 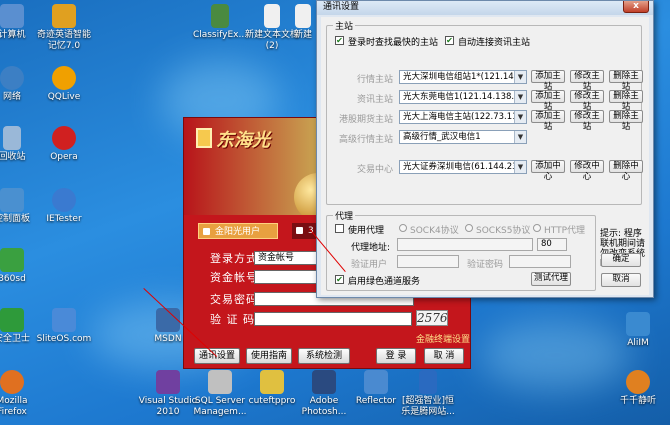 I want to click on row-label: 港股期货主站, so click(x=366, y=120).